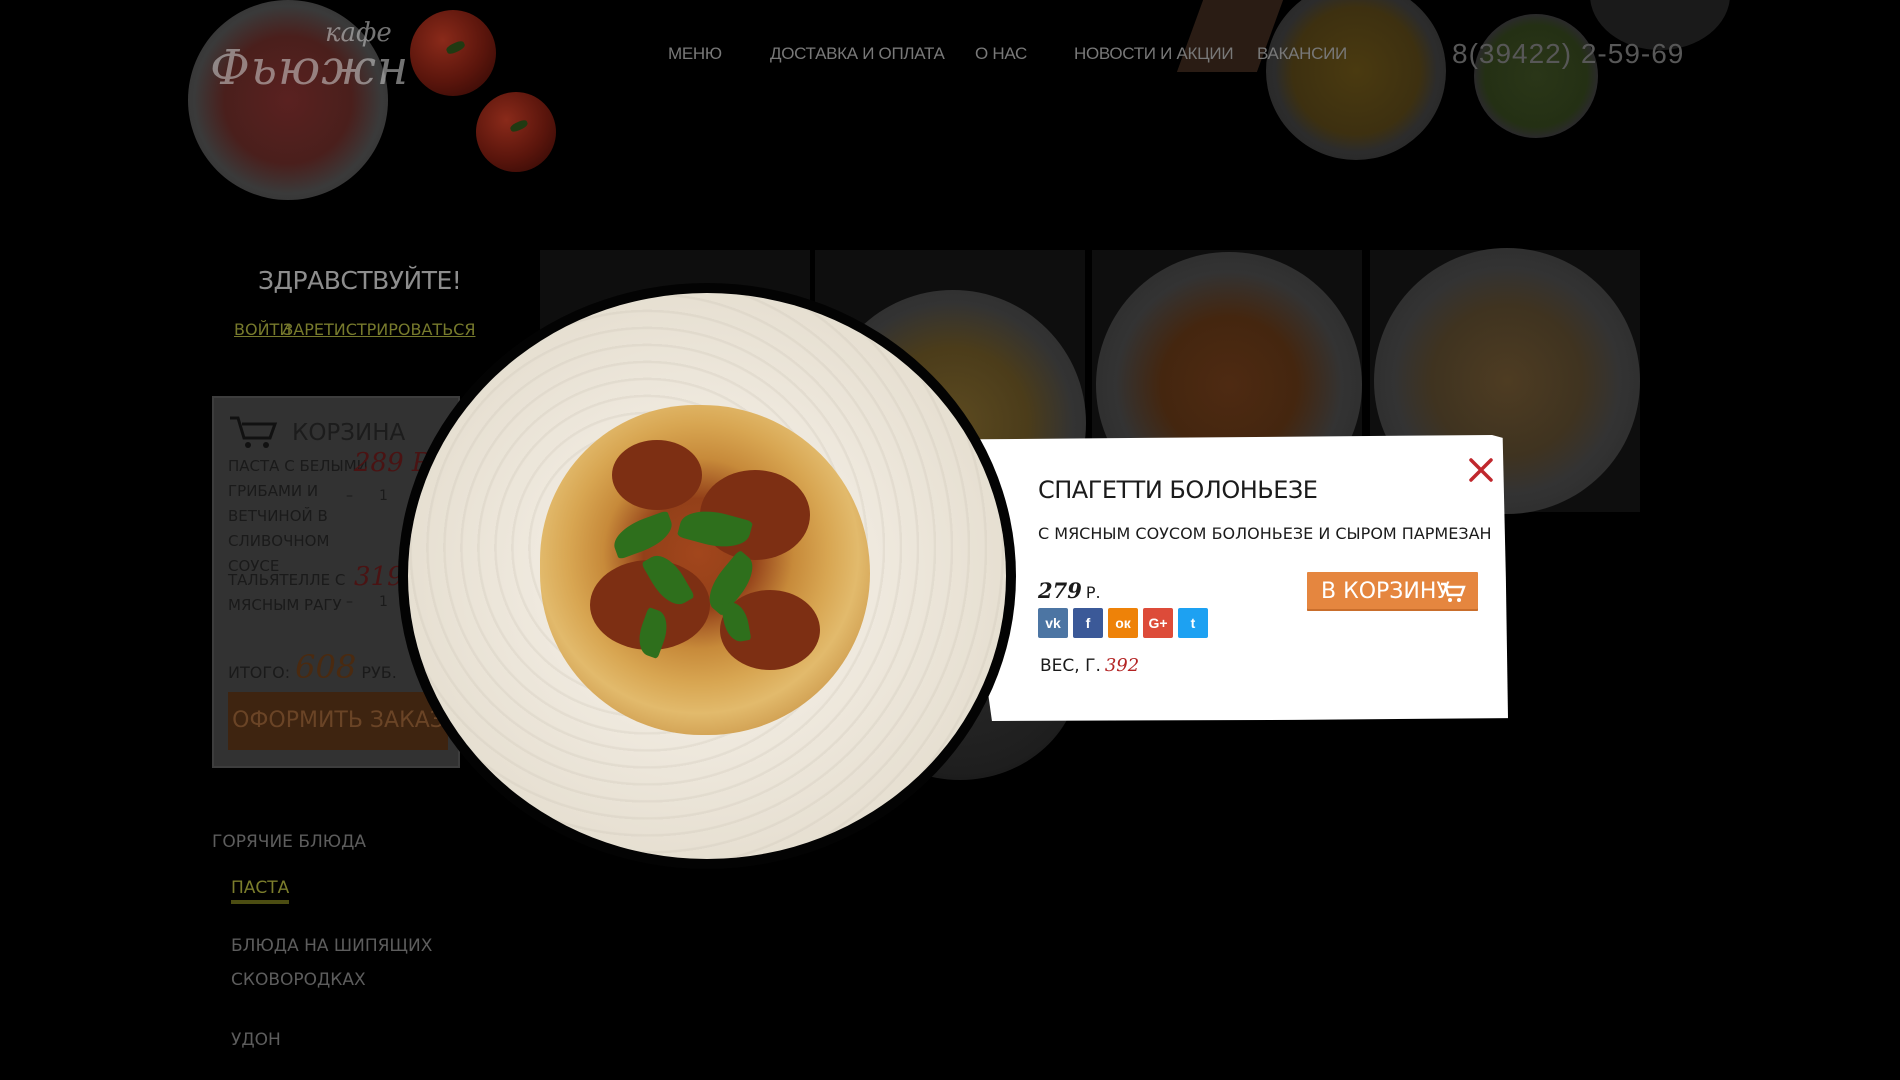  Describe the element at coordinates (695, 54) in the screenshot. I see `nav-menu: МЕНЮ` at that location.